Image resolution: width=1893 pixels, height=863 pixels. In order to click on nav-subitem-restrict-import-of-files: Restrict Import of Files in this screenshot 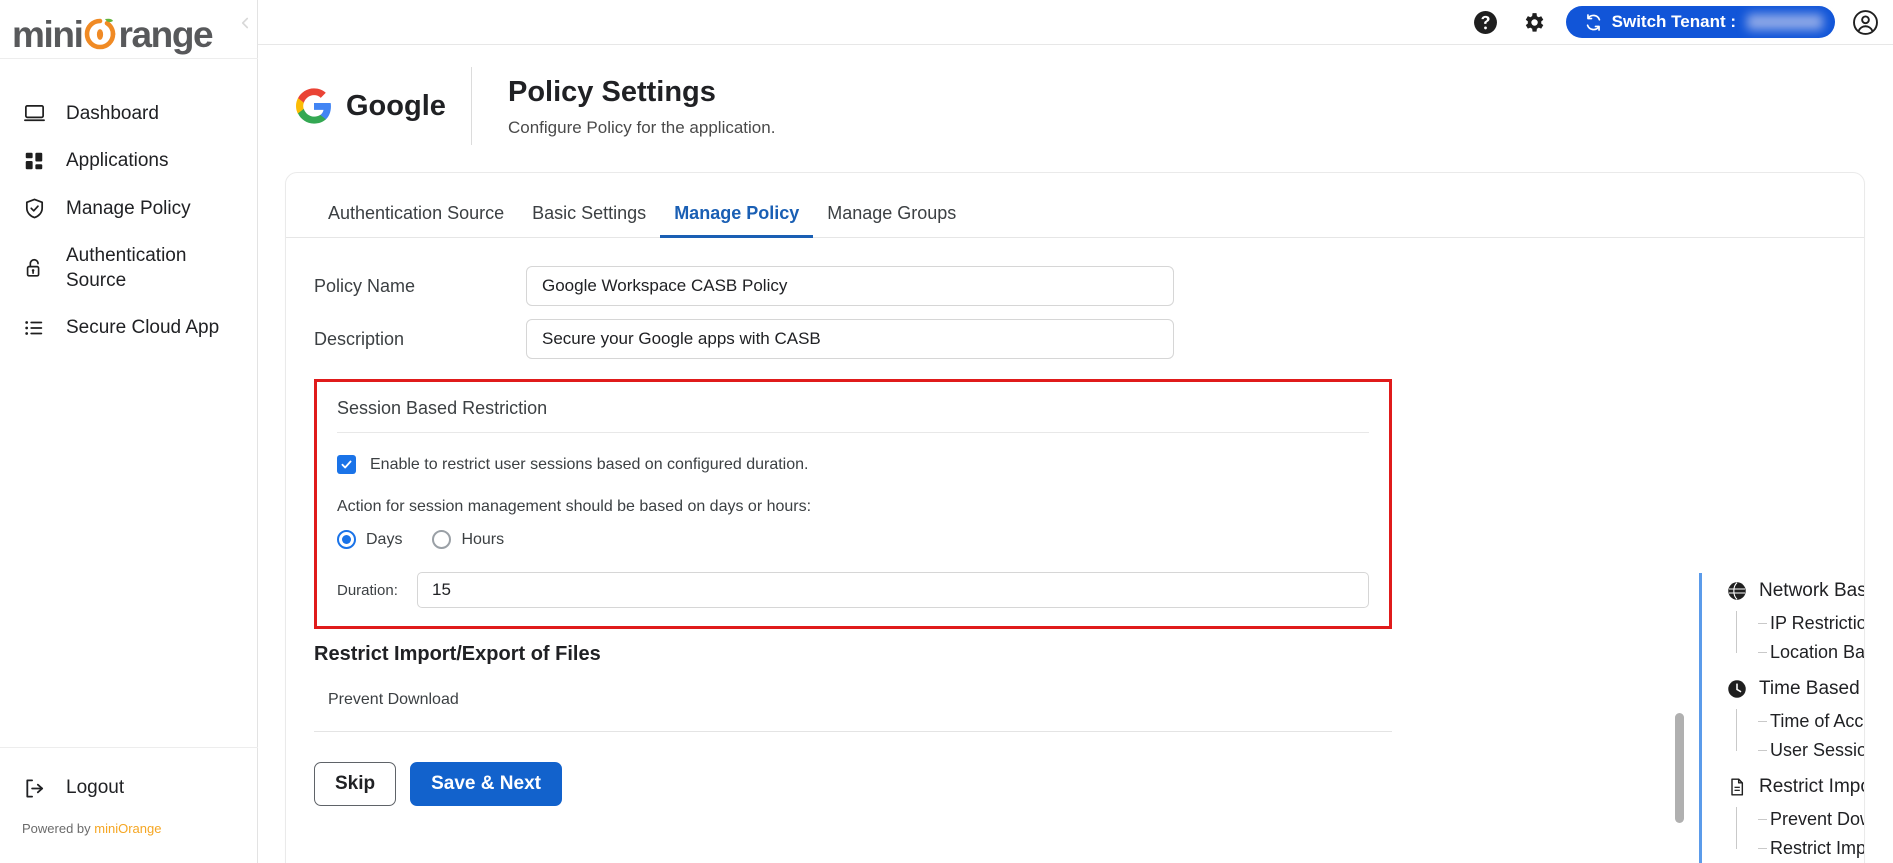, I will do `click(1806, 848)`.